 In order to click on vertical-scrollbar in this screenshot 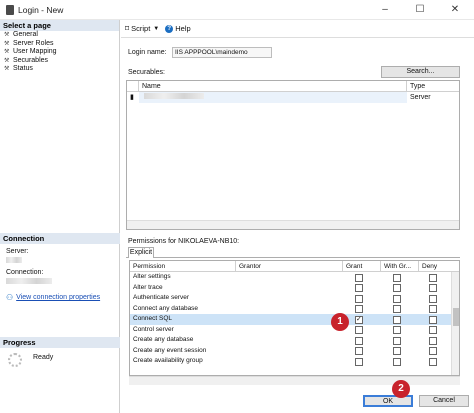, I will do `click(455, 323)`.